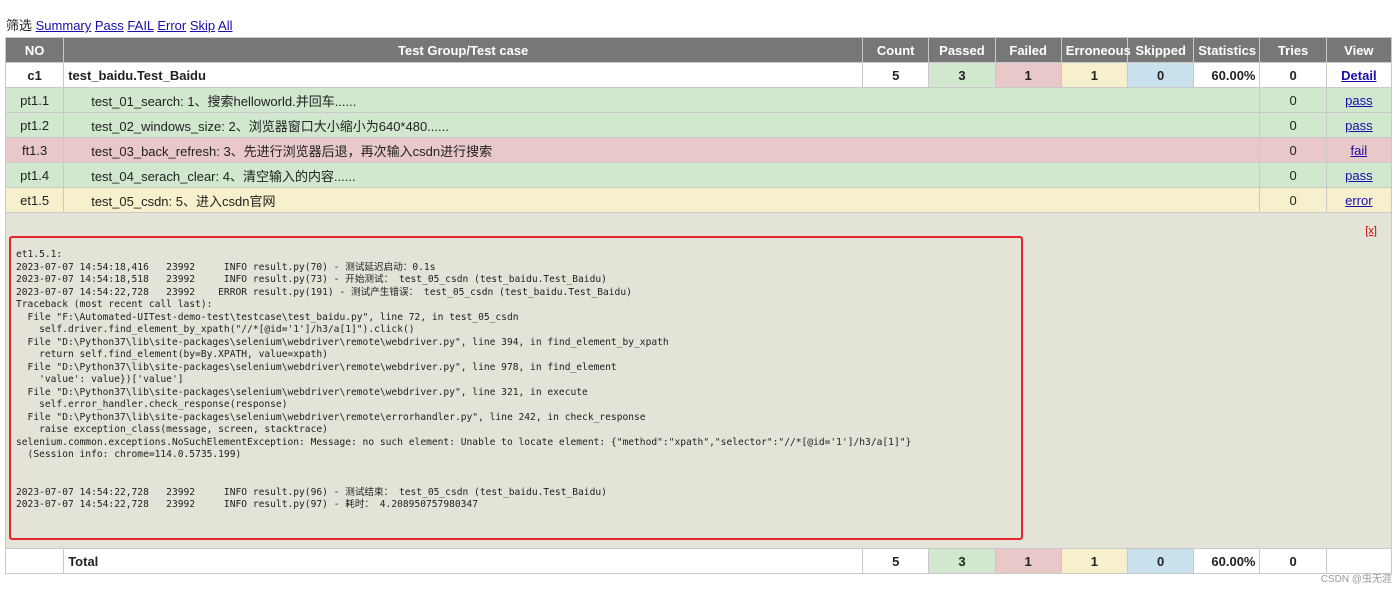 This screenshot has width=1400, height=591. I want to click on filter-skip-link: Skip, so click(202, 25).